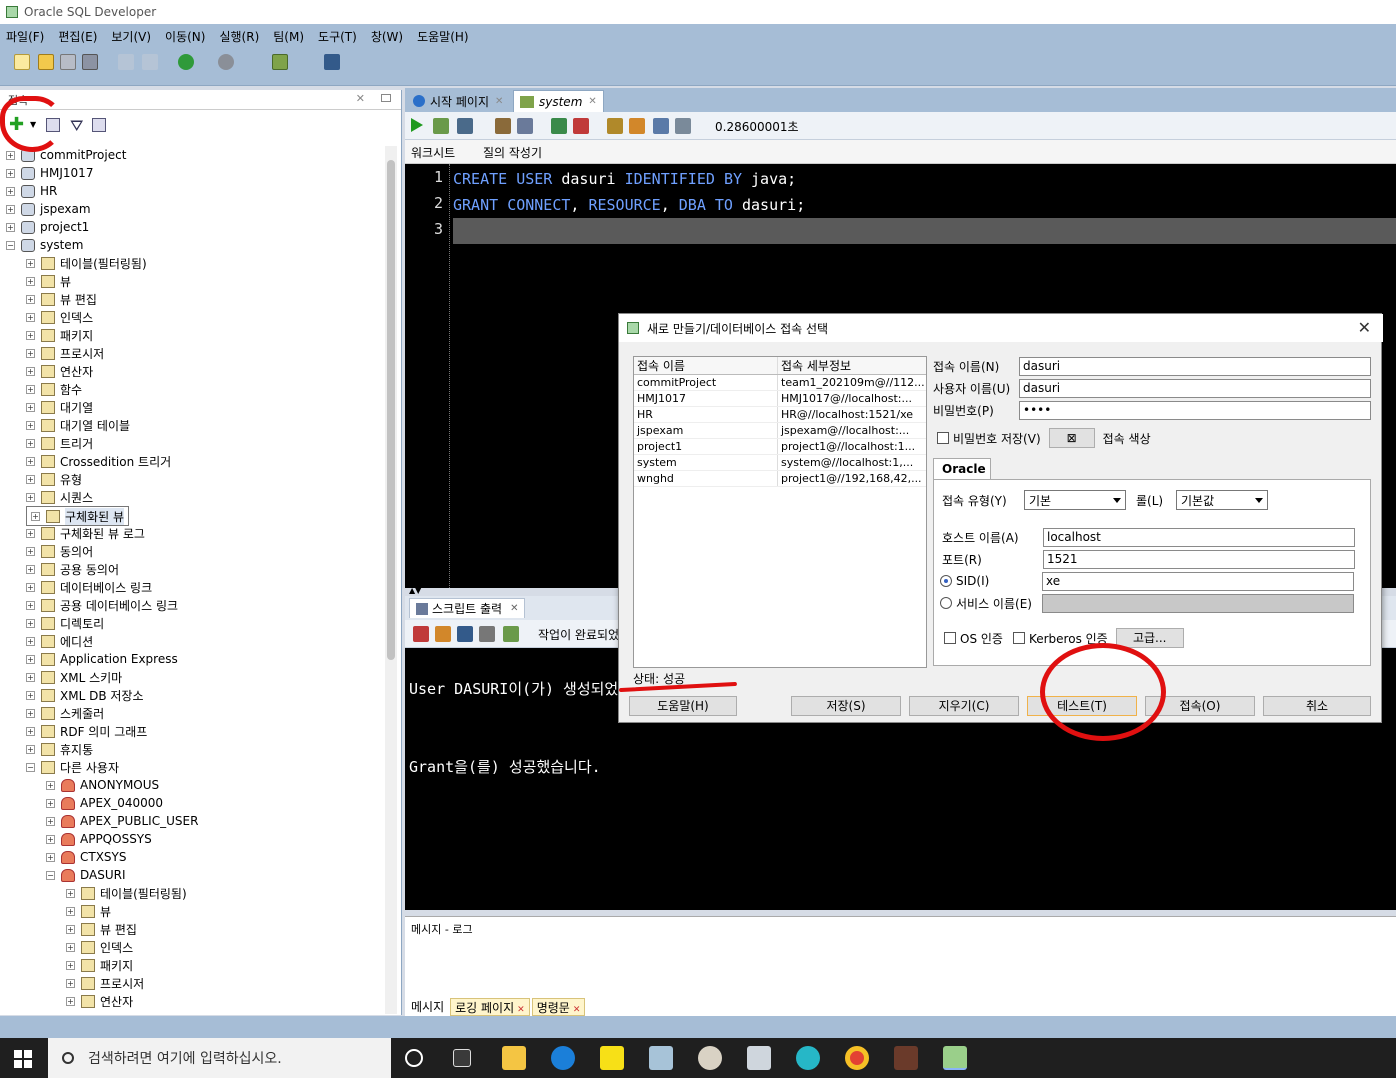 Image resolution: width=1396 pixels, height=1078 pixels. What do you see at coordinates (462, 1058) in the screenshot?
I see `task-view-icon` at bounding box center [462, 1058].